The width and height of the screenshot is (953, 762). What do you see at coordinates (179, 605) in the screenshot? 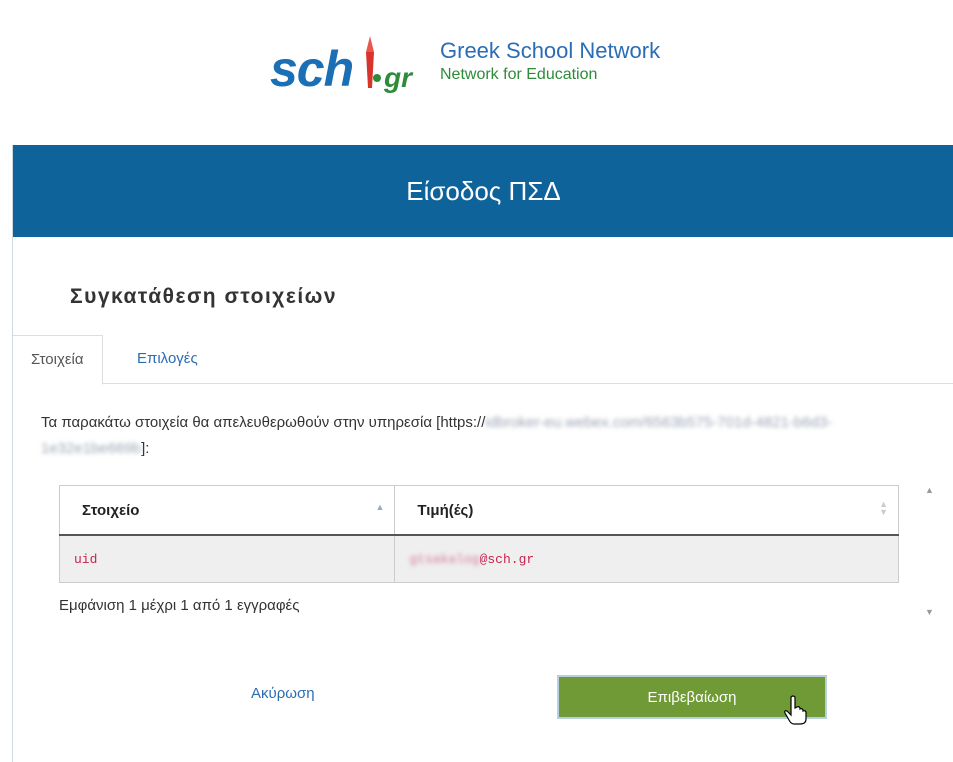
I see `table-info: Εμφάνιση 1 μέχρι 1 από 1 εγγραφές` at bounding box center [179, 605].